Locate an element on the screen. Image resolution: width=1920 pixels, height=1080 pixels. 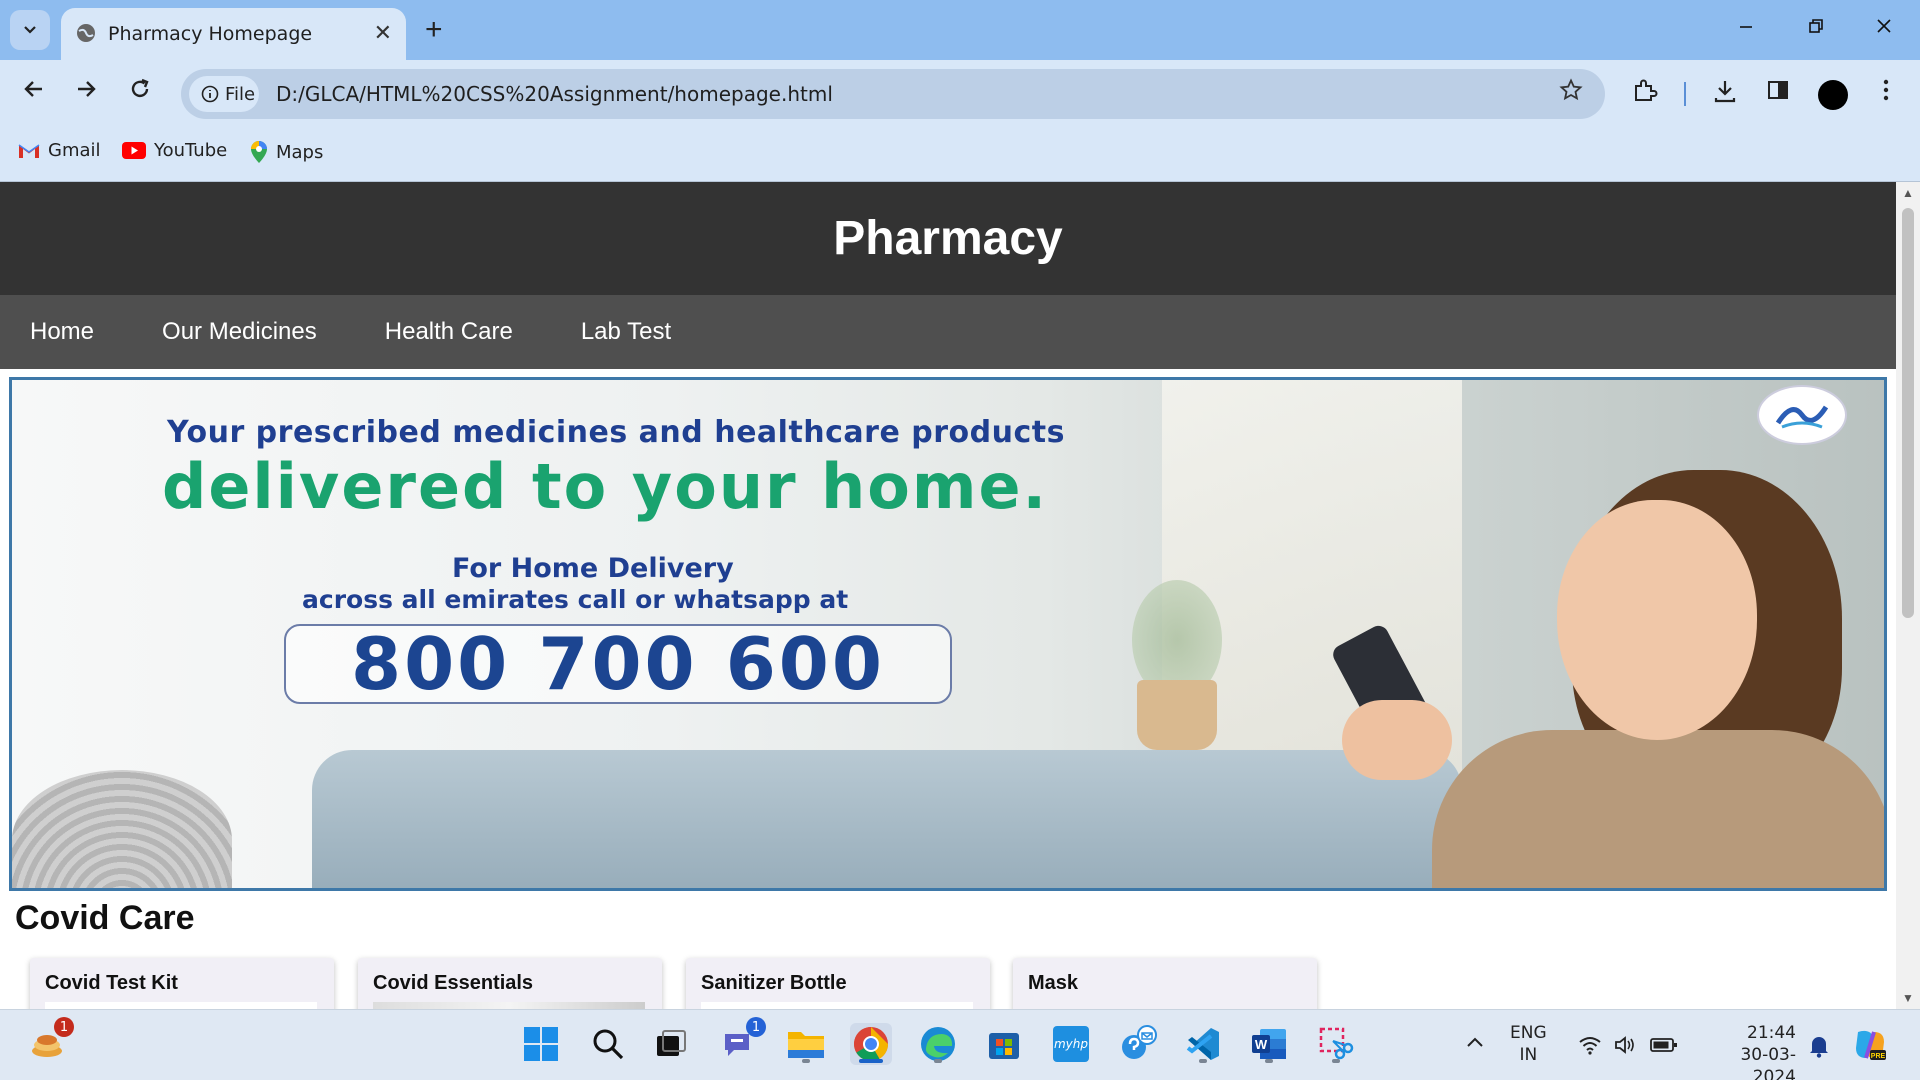
file-label: File is located at coordinates (240, 94).